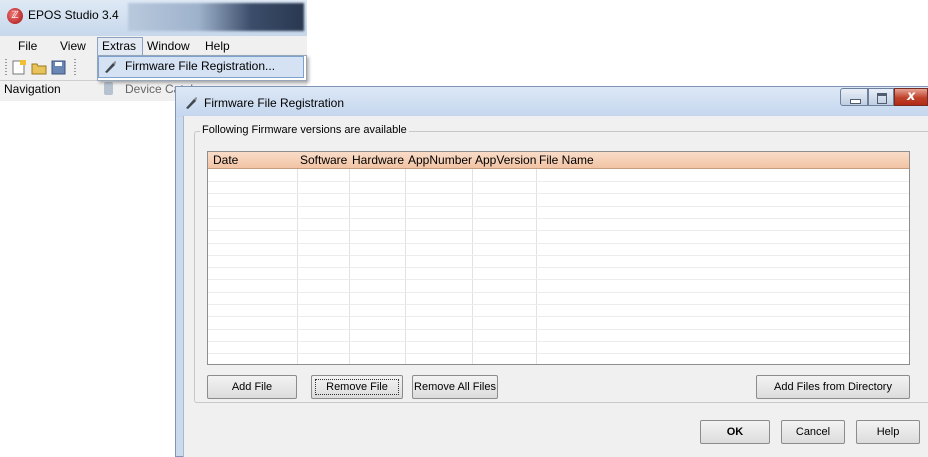  What do you see at coordinates (73, 46) in the screenshot?
I see `menu-view: View` at bounding box center [73, 46].